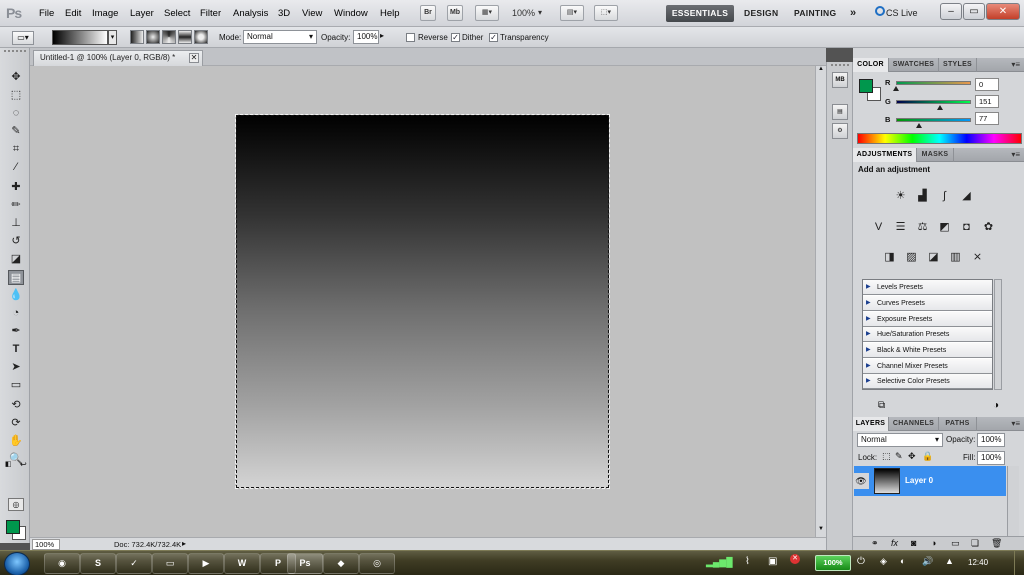 This screenshot has height=575, width=1024. What do you see at coordinates (861, 561) in the screenshot?
I see `power-plug-icon: ⏻` at bounding box center [861, 561].